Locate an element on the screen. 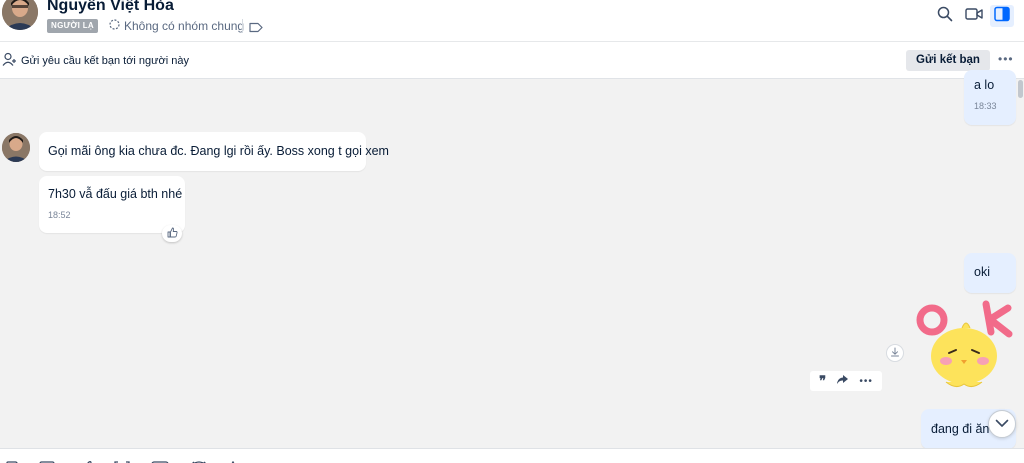  message-text: oki is located at coordinates (982, 272).